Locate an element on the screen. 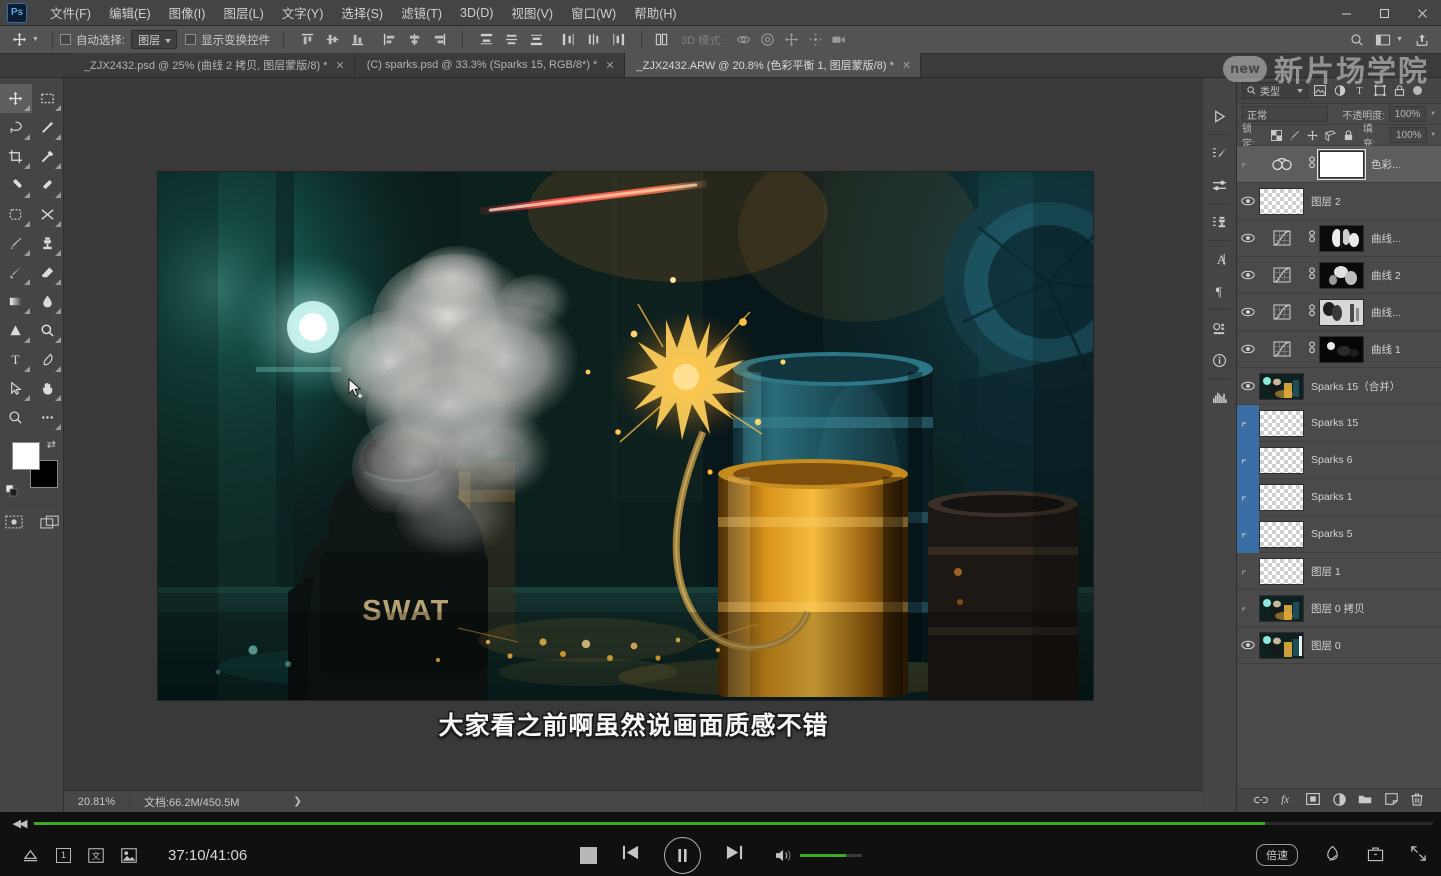 Image resolution: width=1441 pixels, height=876 pixels. screen-mode-icon is located at coordinates (50, 522).